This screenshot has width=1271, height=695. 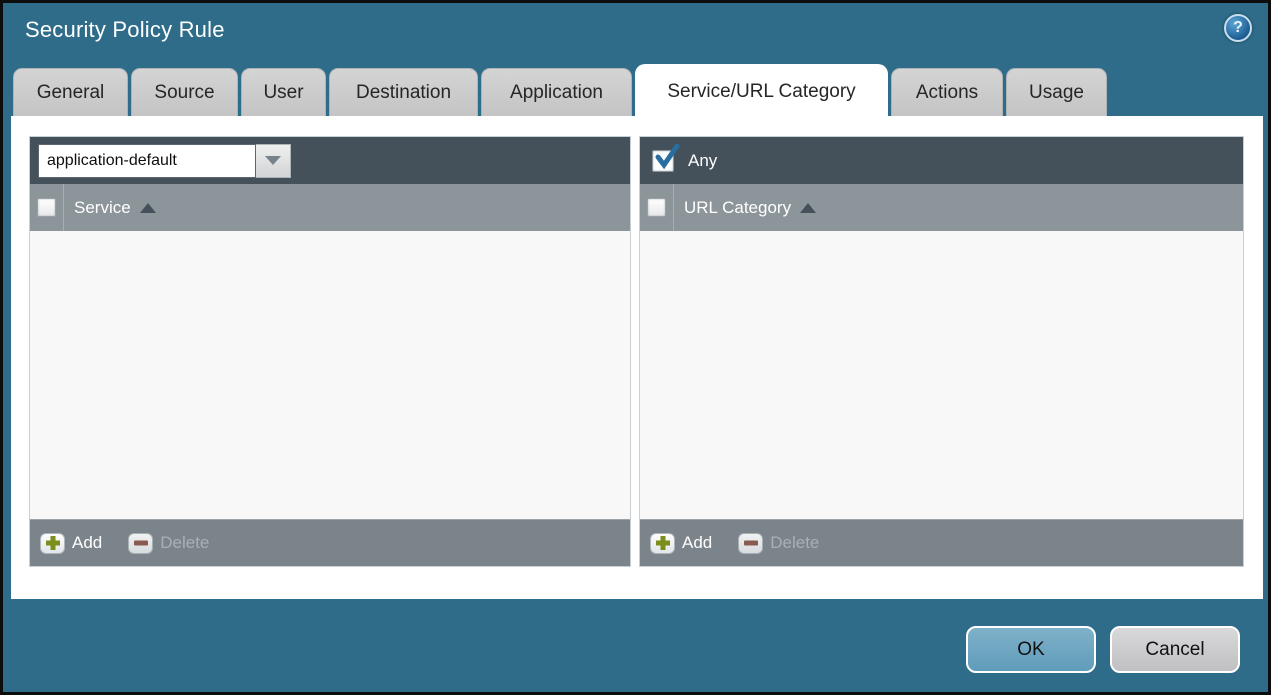 What do you see at coordinates (283, 92) in the screenshot?
I see `tab-user: User` at bounding box center [283, 92].